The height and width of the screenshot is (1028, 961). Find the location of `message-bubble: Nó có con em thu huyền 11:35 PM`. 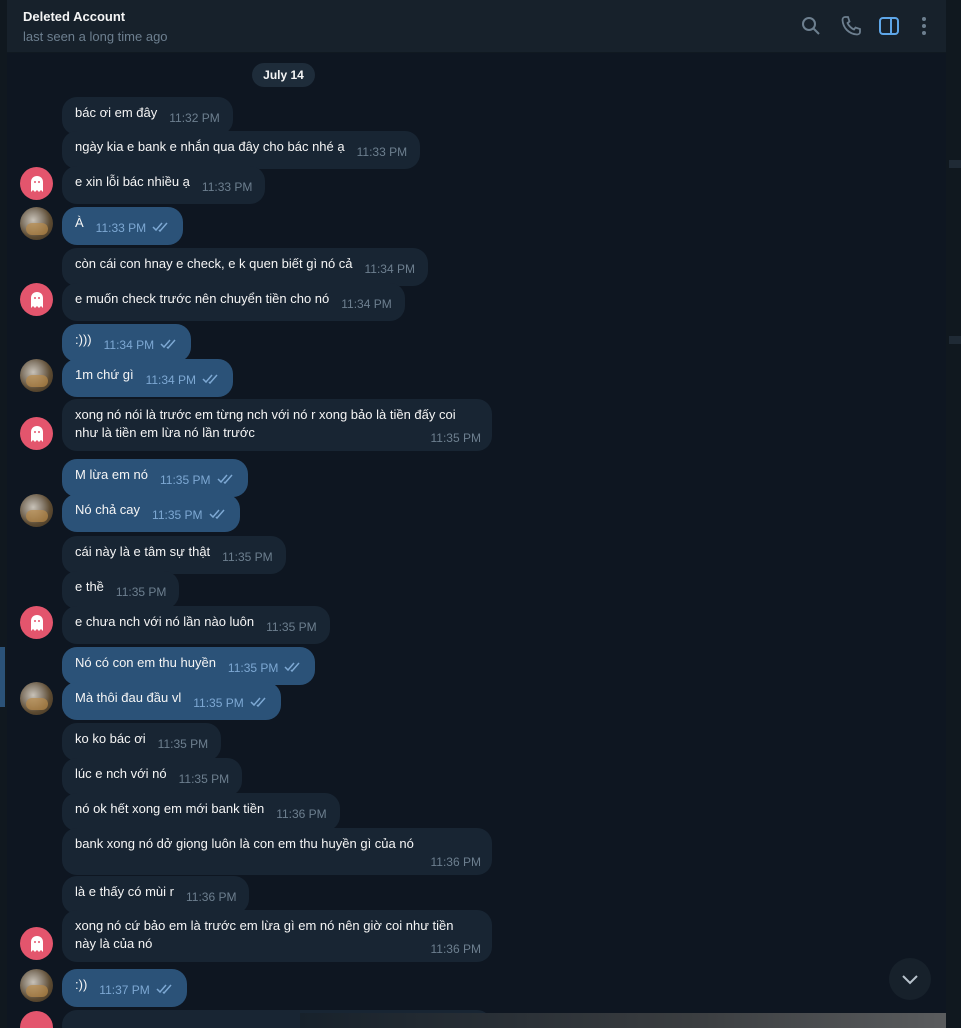

message-bubble: Nó có con em thu huyền 11:35 PM is located at coordinates (189, 666).